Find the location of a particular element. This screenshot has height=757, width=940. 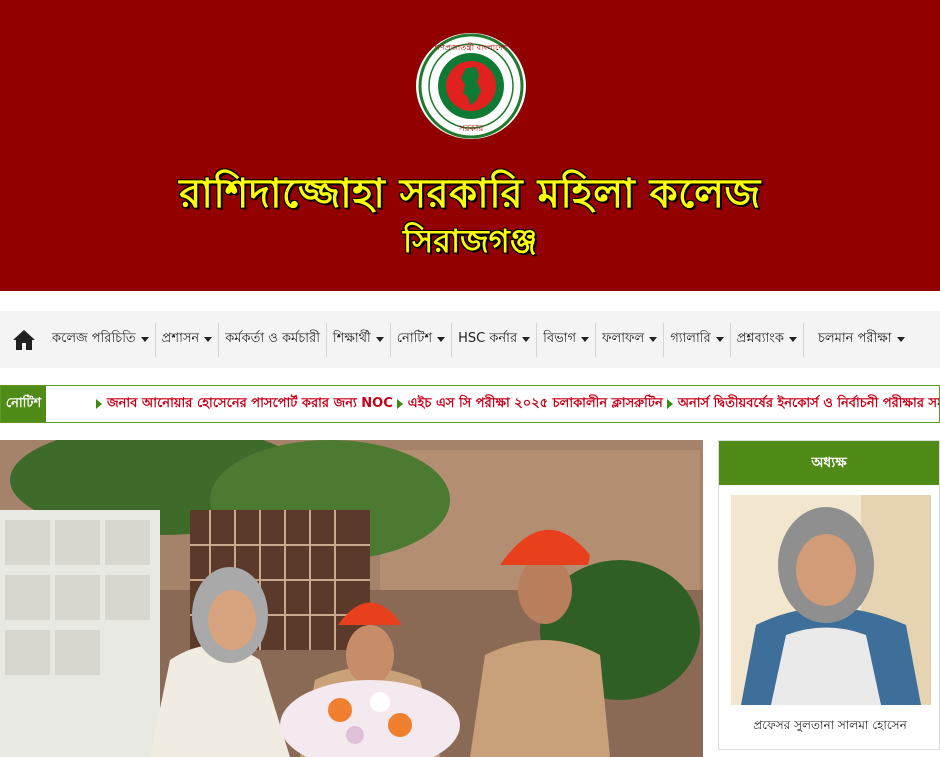

svg-text: সরকার is located at coordinates (471, 129).